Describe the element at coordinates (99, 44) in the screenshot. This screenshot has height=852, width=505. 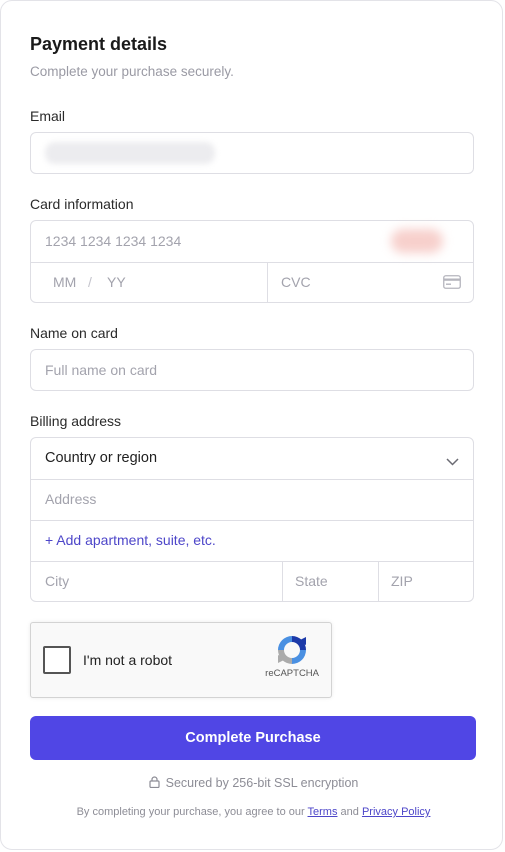
I see `page-title: Payment details` at that location.